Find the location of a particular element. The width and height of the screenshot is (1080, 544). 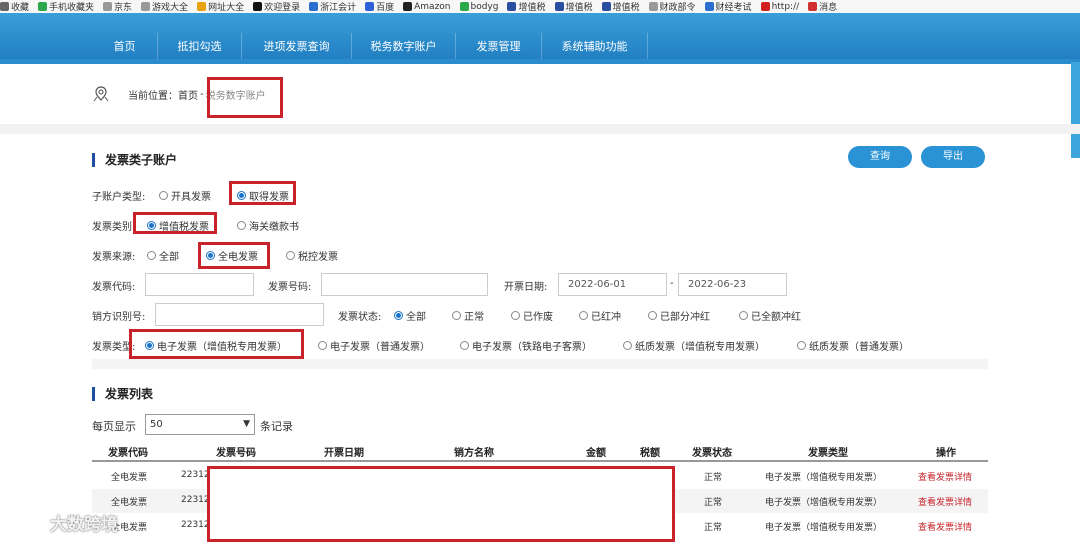

bookmark-item: 网址大全 is located at coordinates (220, 6).